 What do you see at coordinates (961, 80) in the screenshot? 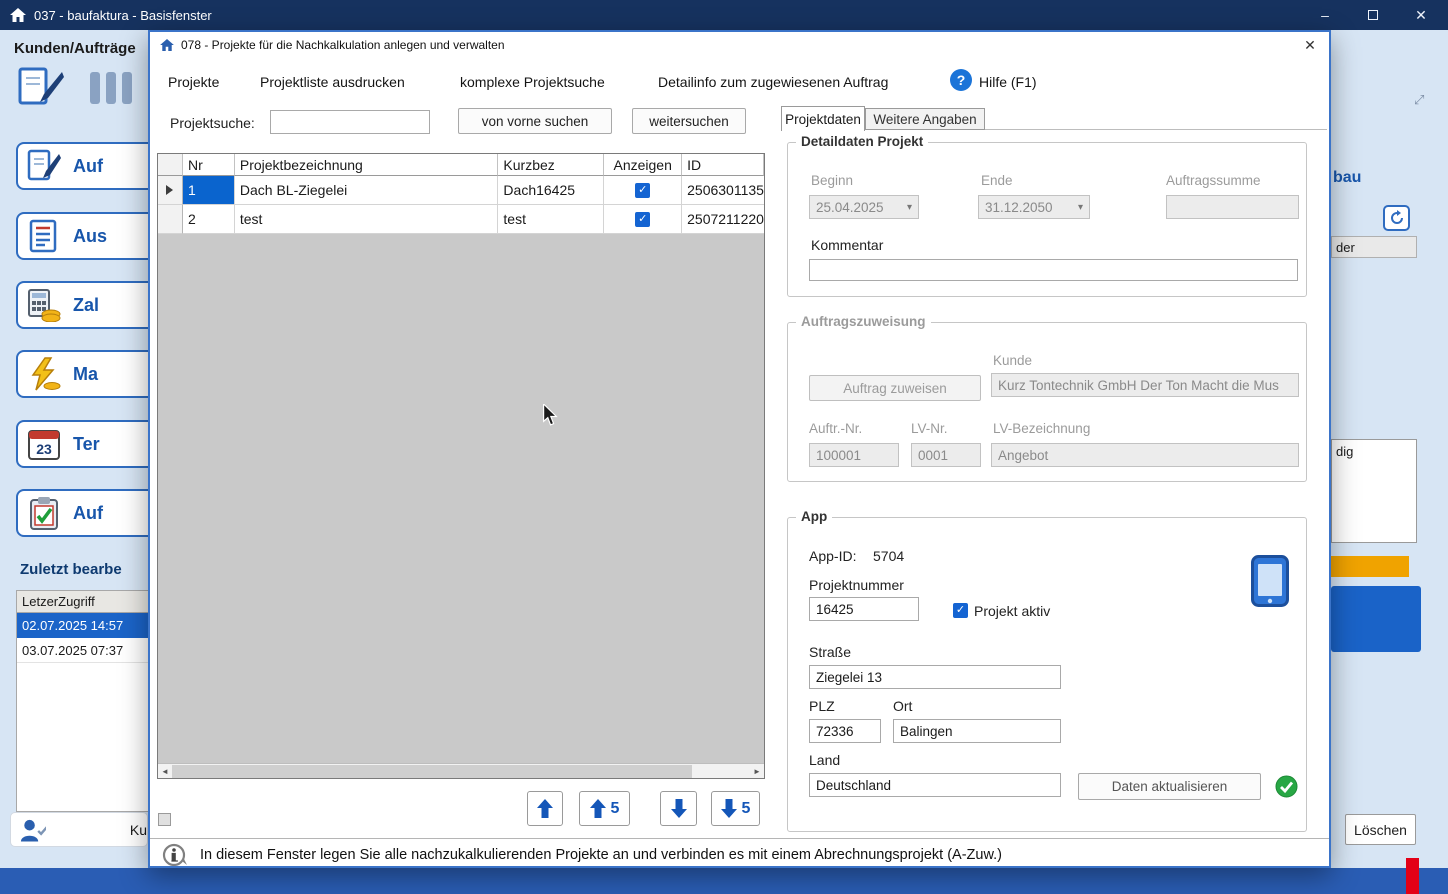
I see `help-icon: ?` at bounding box center [961, 80].